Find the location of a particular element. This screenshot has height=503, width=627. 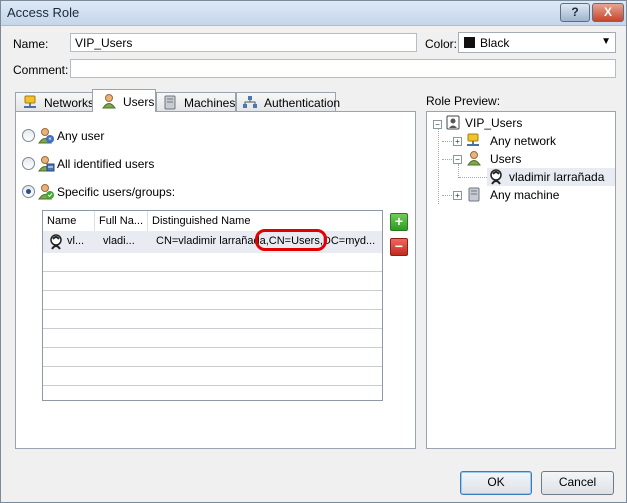

tab-authentication: Authentication is located at coordinates (288, 101).